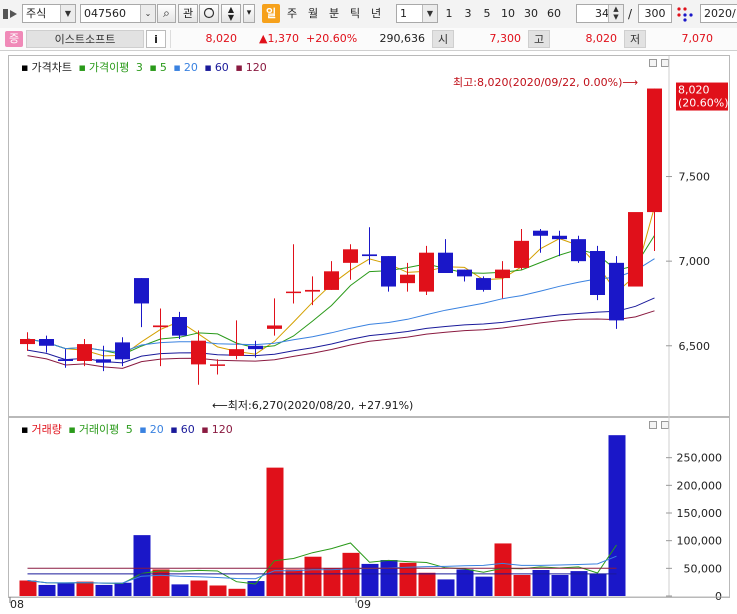 The height and width of the screenshot is (614, 737). Describe the element at coordinates (601, 38) in the screenshot. I see `high-price: 8,020` at that location.